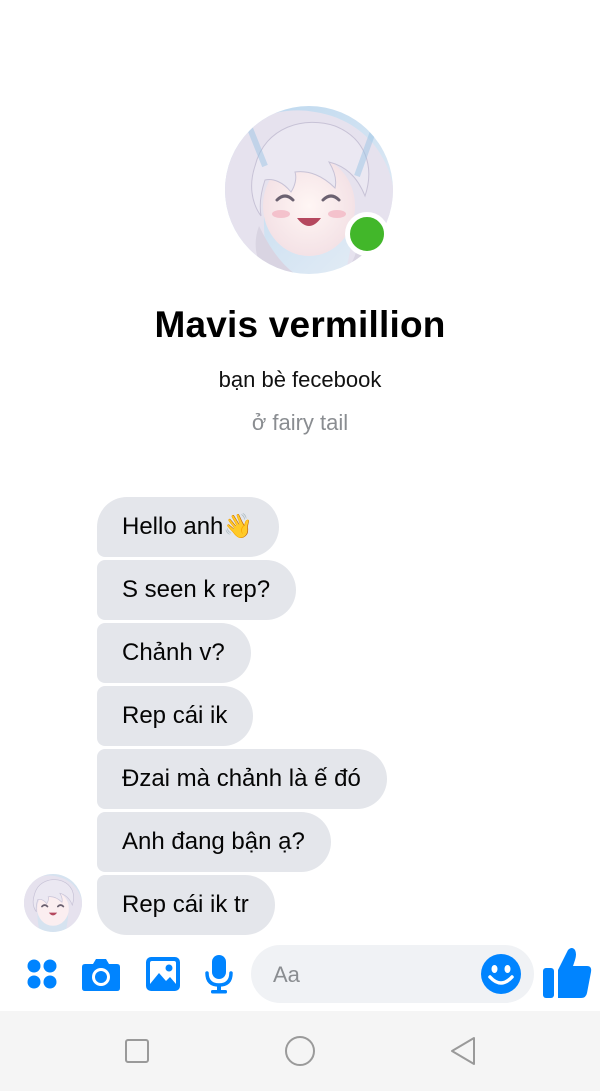  I want to click on voice-button, so click(219, 974).